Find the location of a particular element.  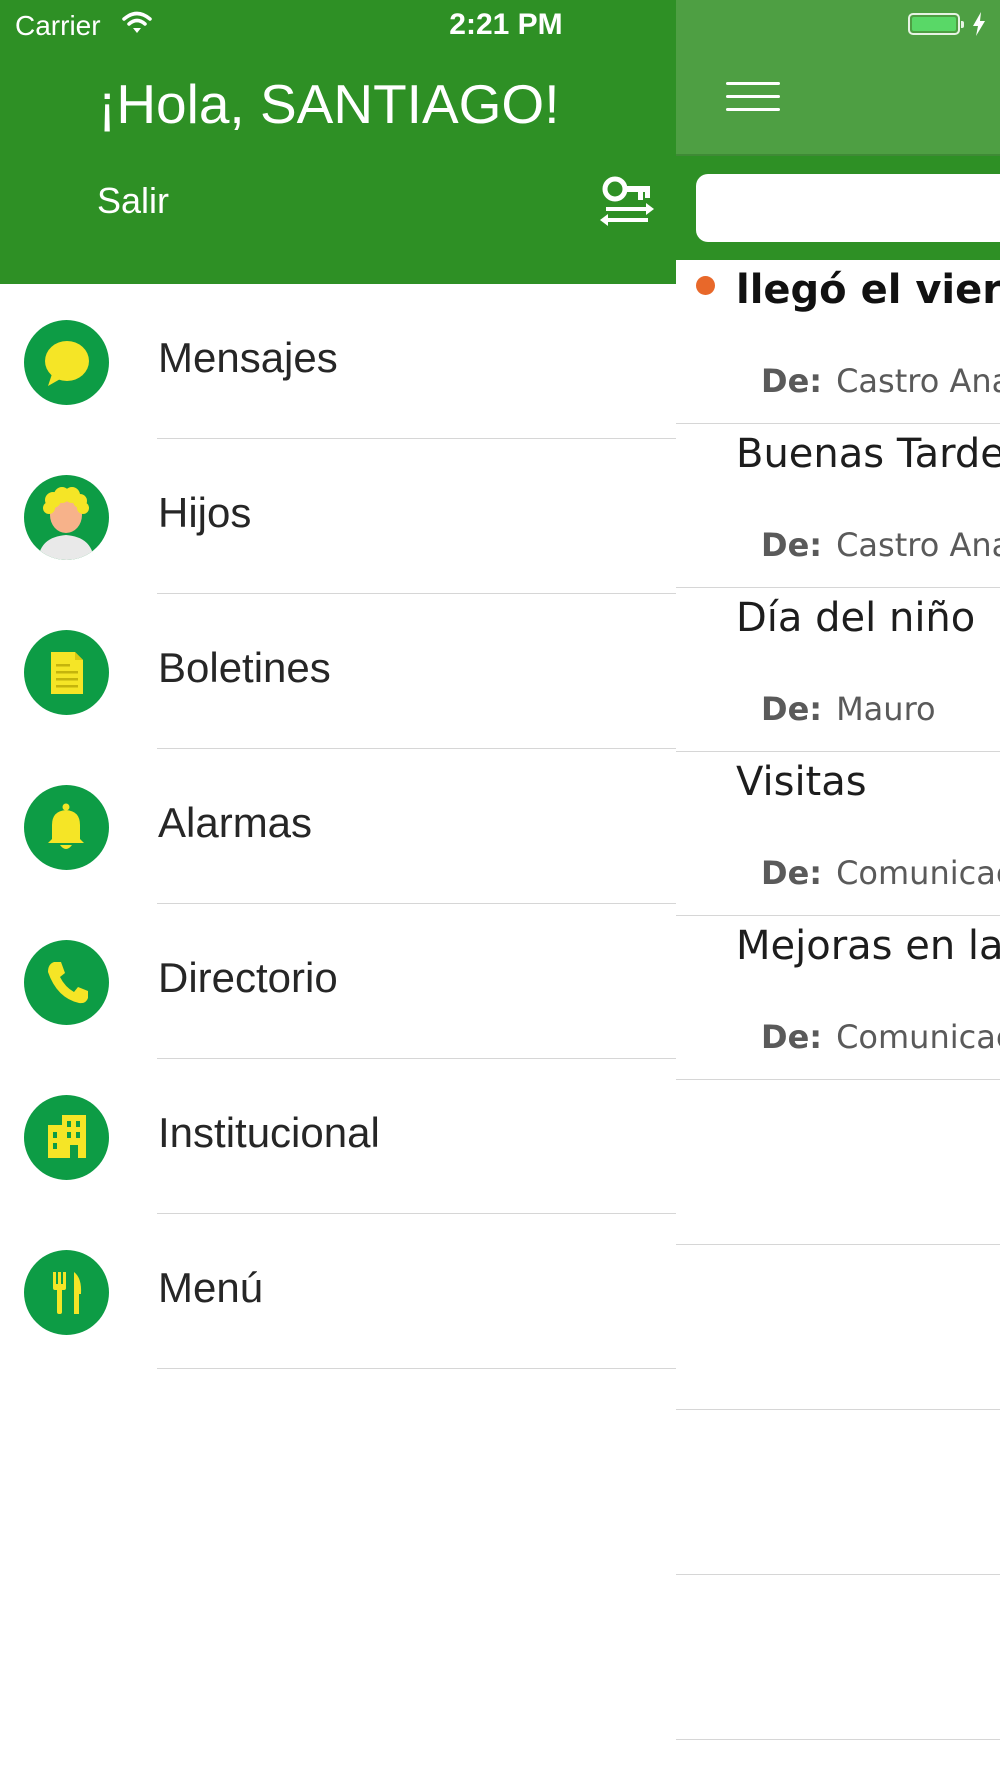

phone-icon is located at coordinates (66, 982).